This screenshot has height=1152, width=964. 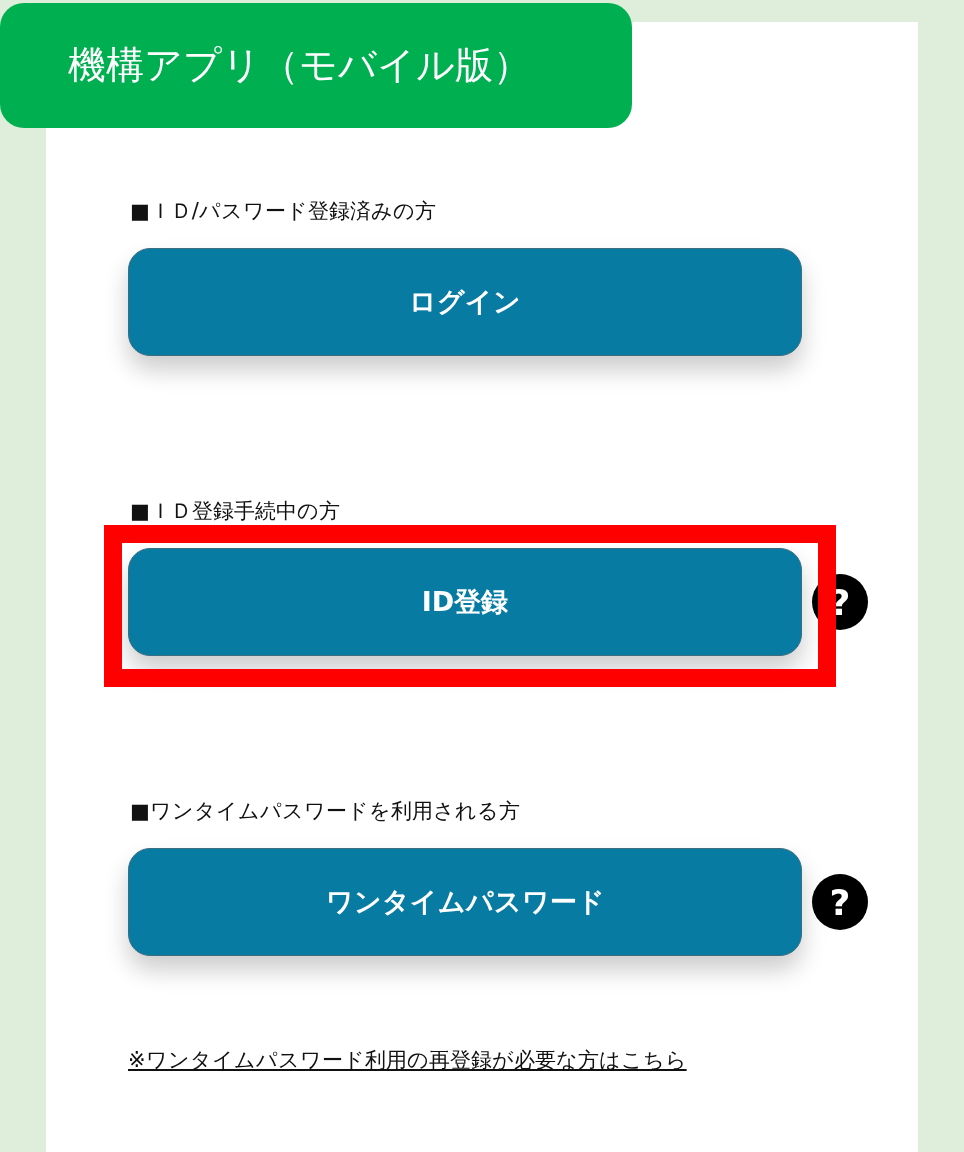 I want to click on help-icon: ?, so click(x=840, y=902).